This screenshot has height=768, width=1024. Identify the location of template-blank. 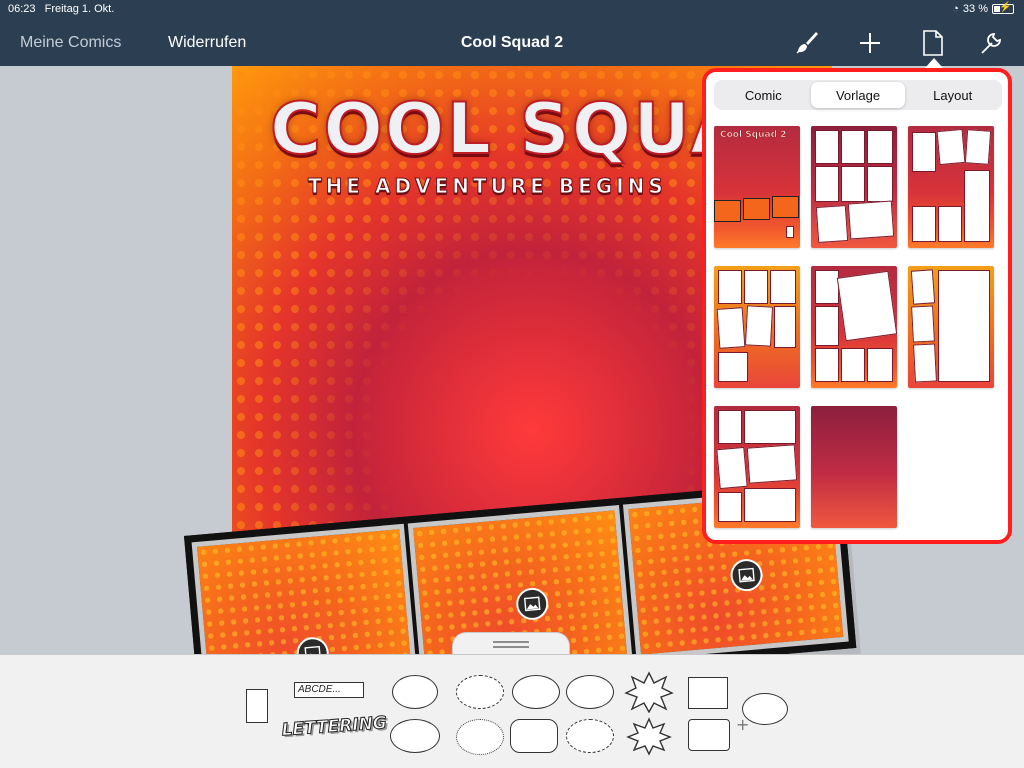
(854, 467).